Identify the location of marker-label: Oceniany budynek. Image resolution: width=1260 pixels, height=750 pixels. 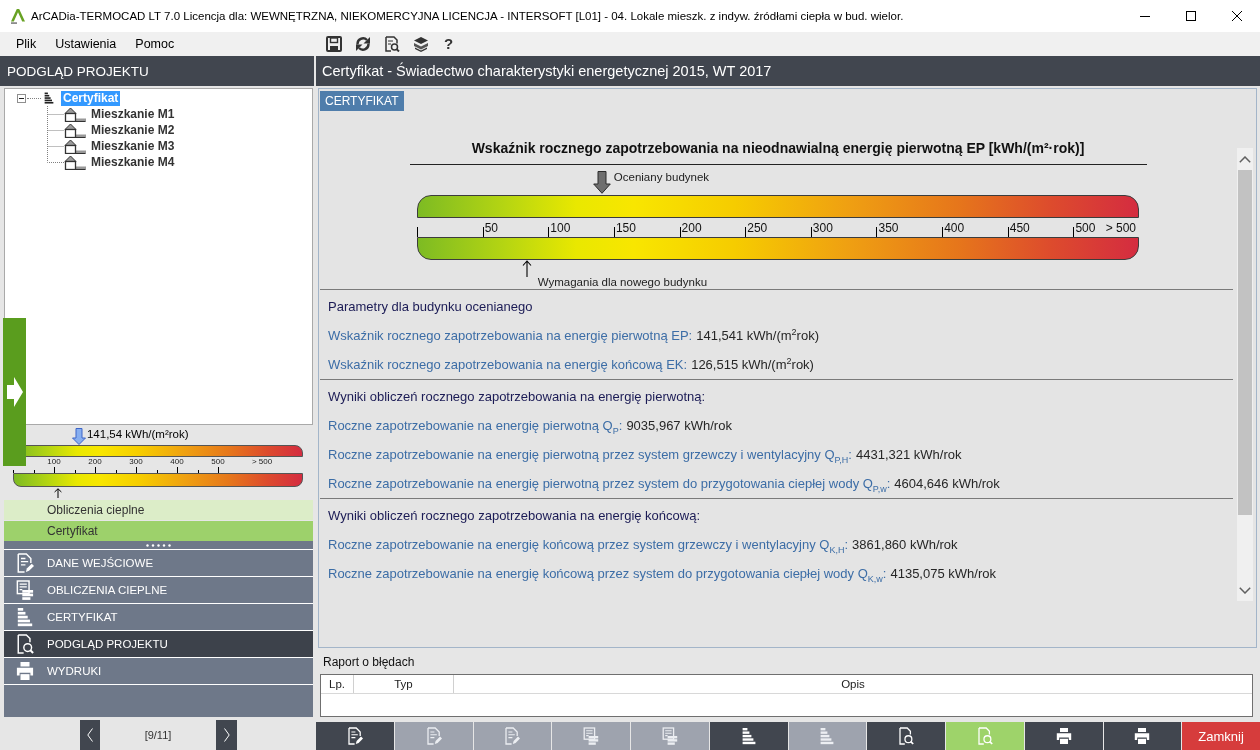
(661, 177).